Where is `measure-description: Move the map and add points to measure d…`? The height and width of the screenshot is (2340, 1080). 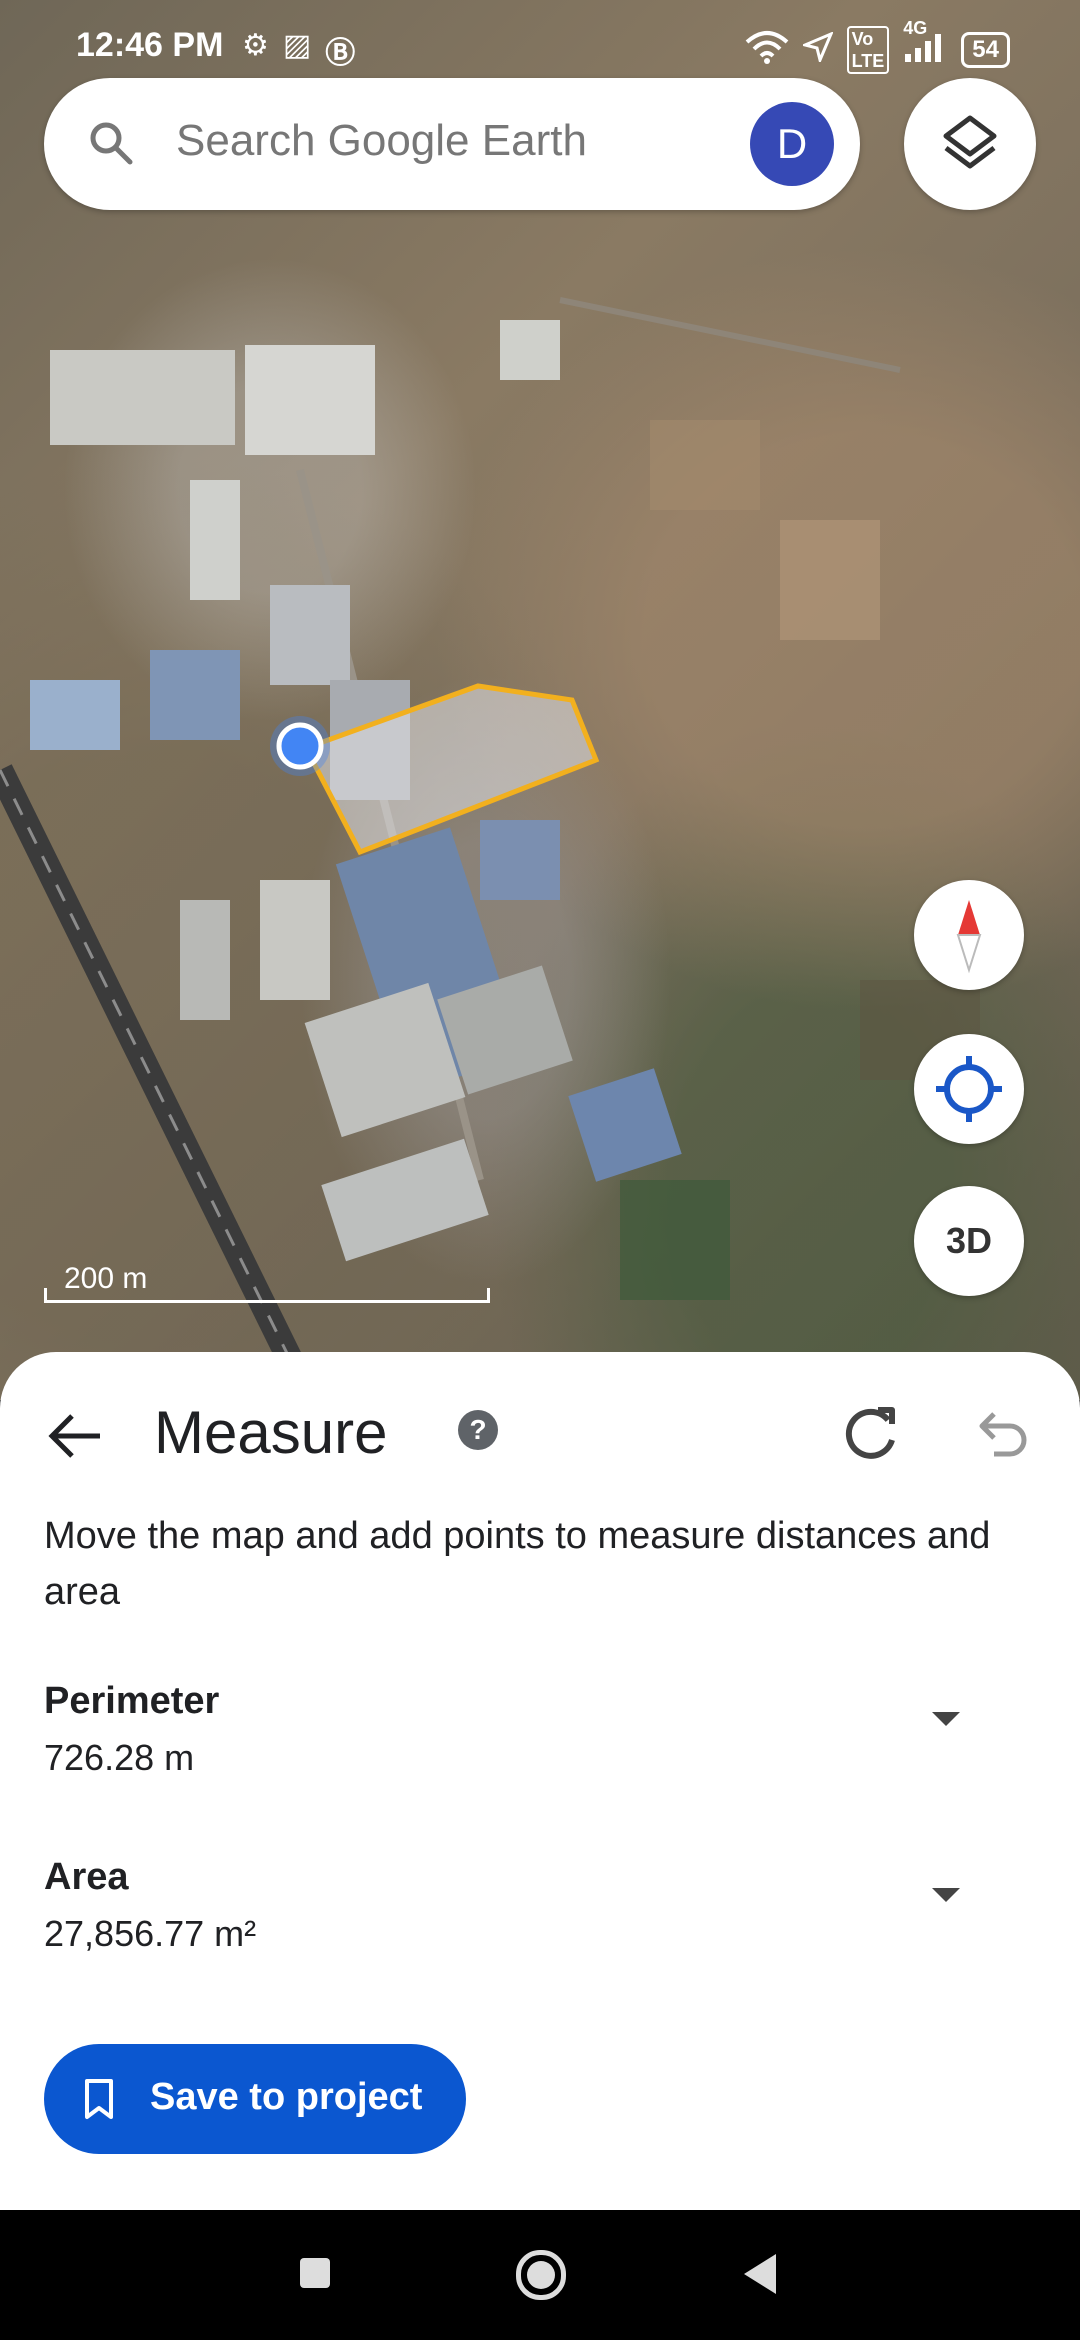 measure-description: Move the map and add points to measure d… is located at coordinates (517, 1564).